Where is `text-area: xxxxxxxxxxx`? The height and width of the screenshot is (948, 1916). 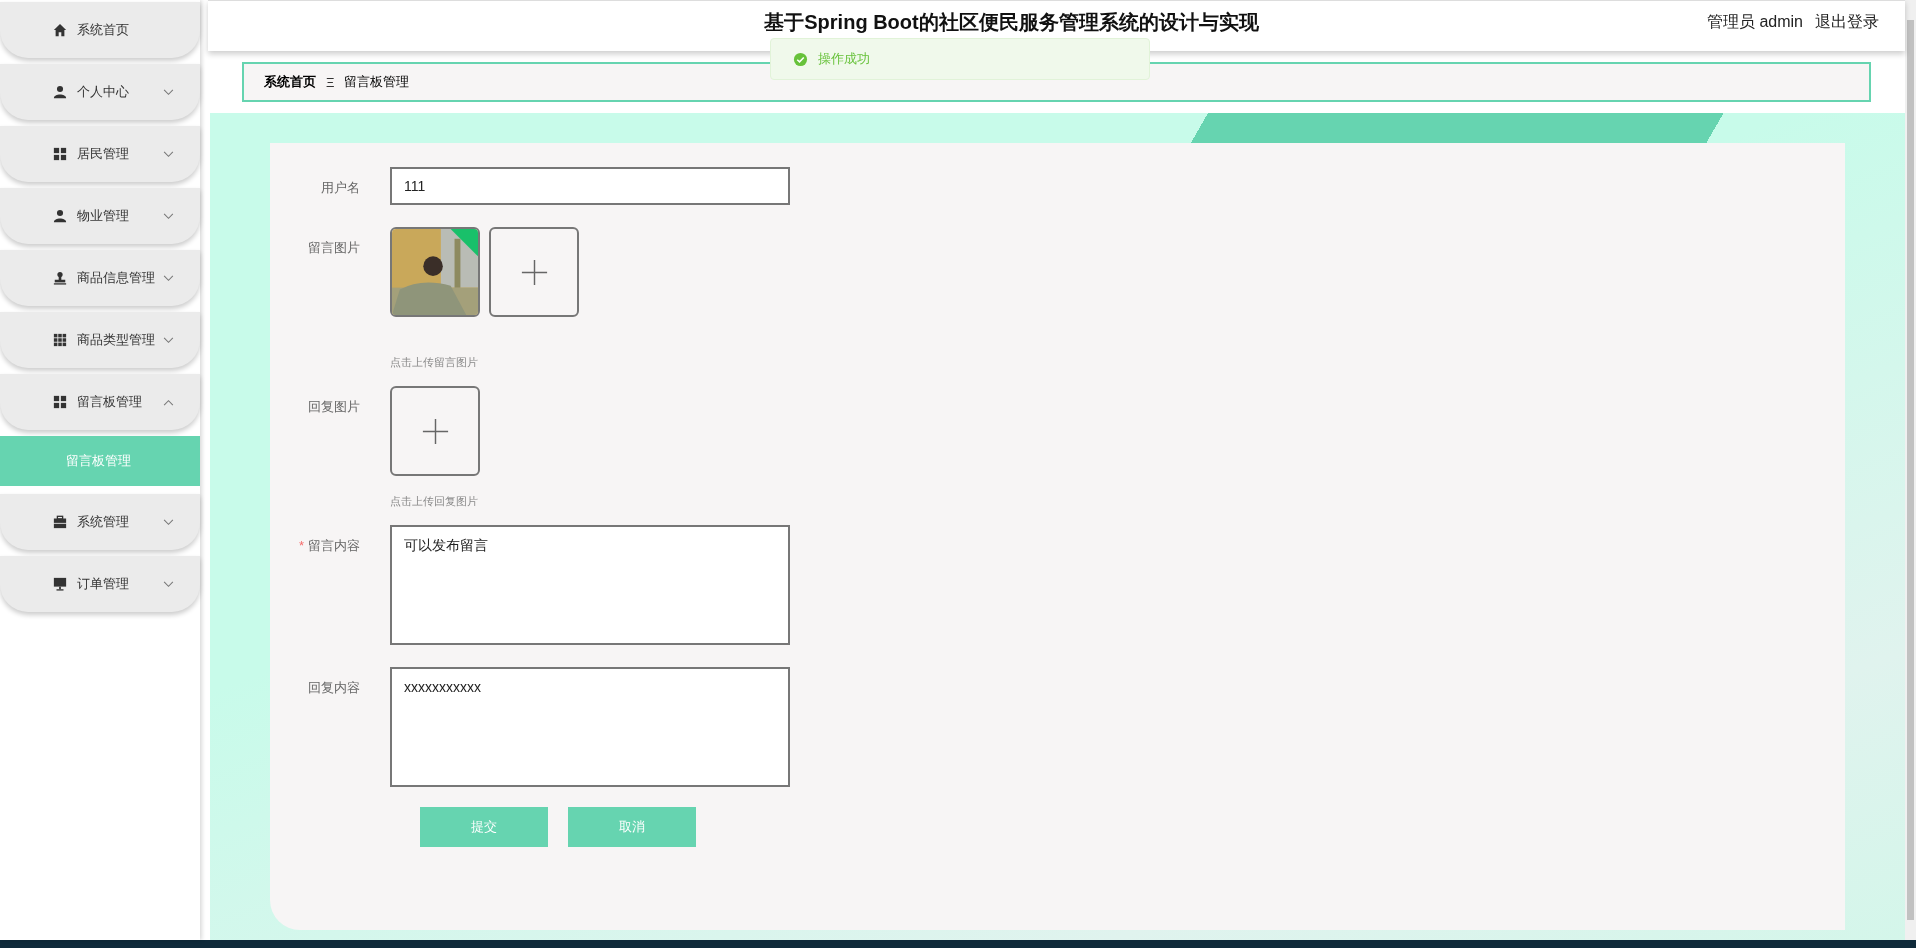
text-area: xxxxxxxxxxx is located at coordinates (590, 727).